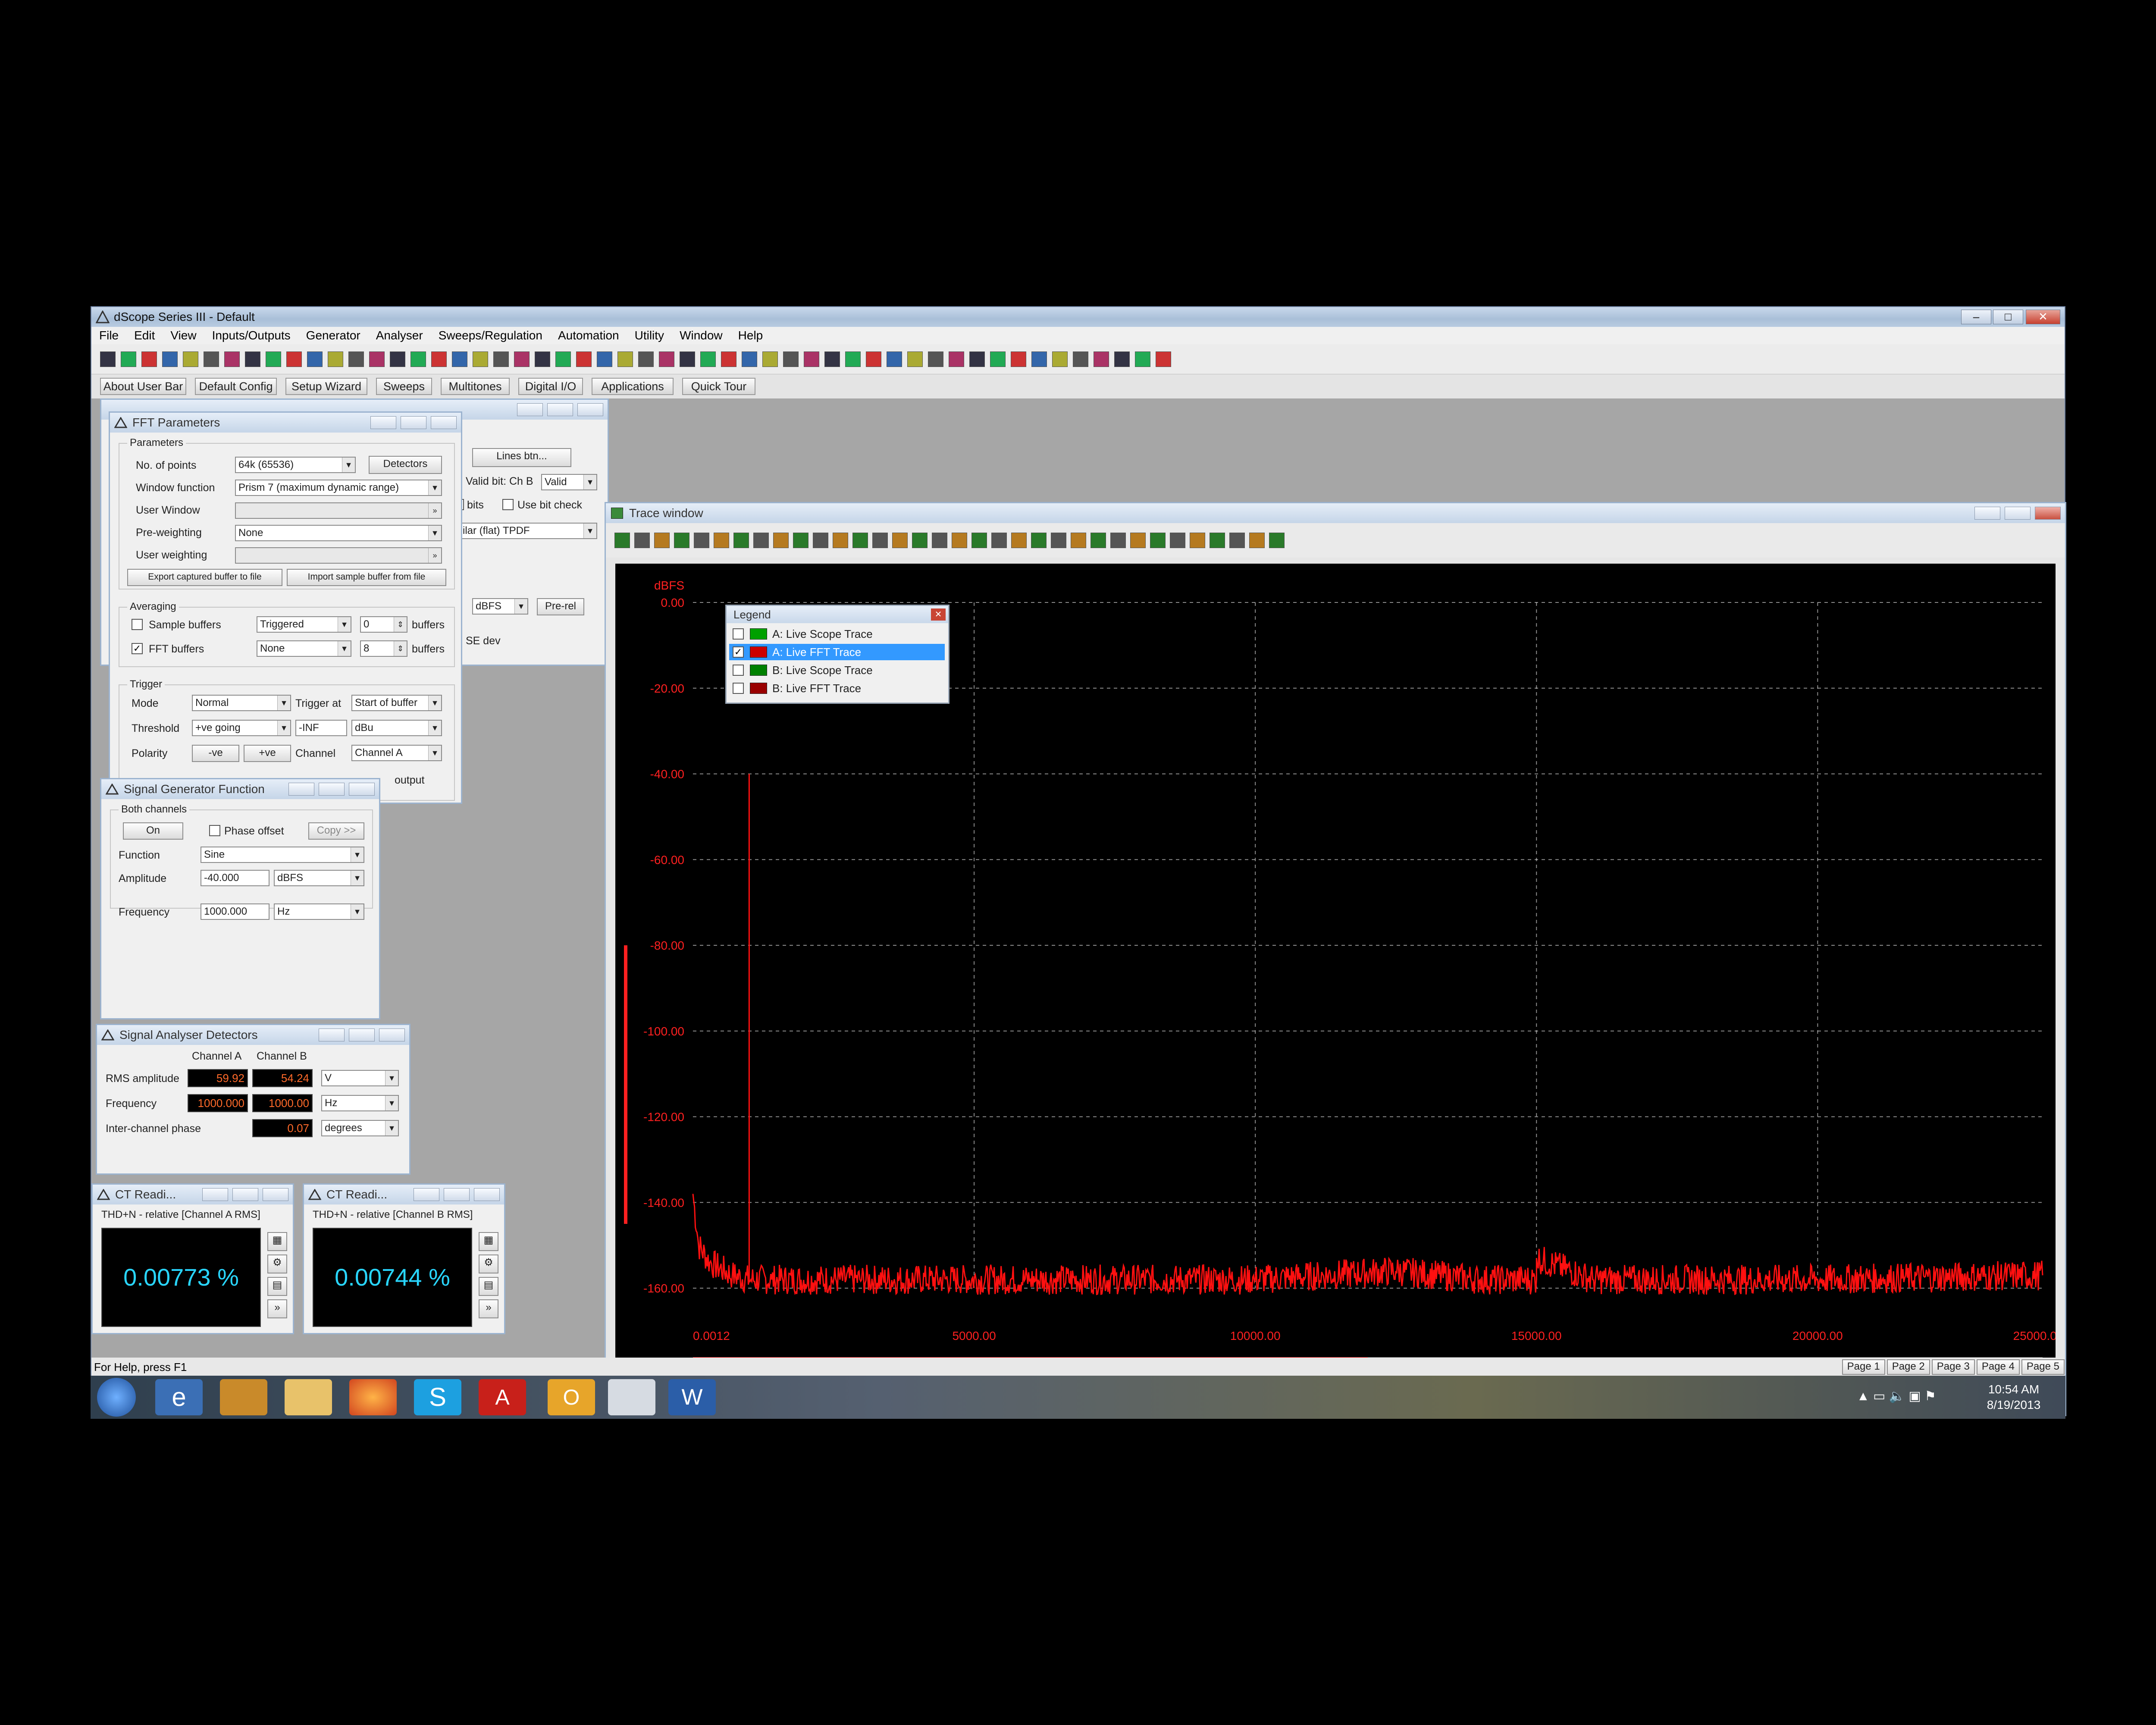  Describe the element at coordinates (437, 1397) in the screenshot. I see `skype-icon: S` at that location.